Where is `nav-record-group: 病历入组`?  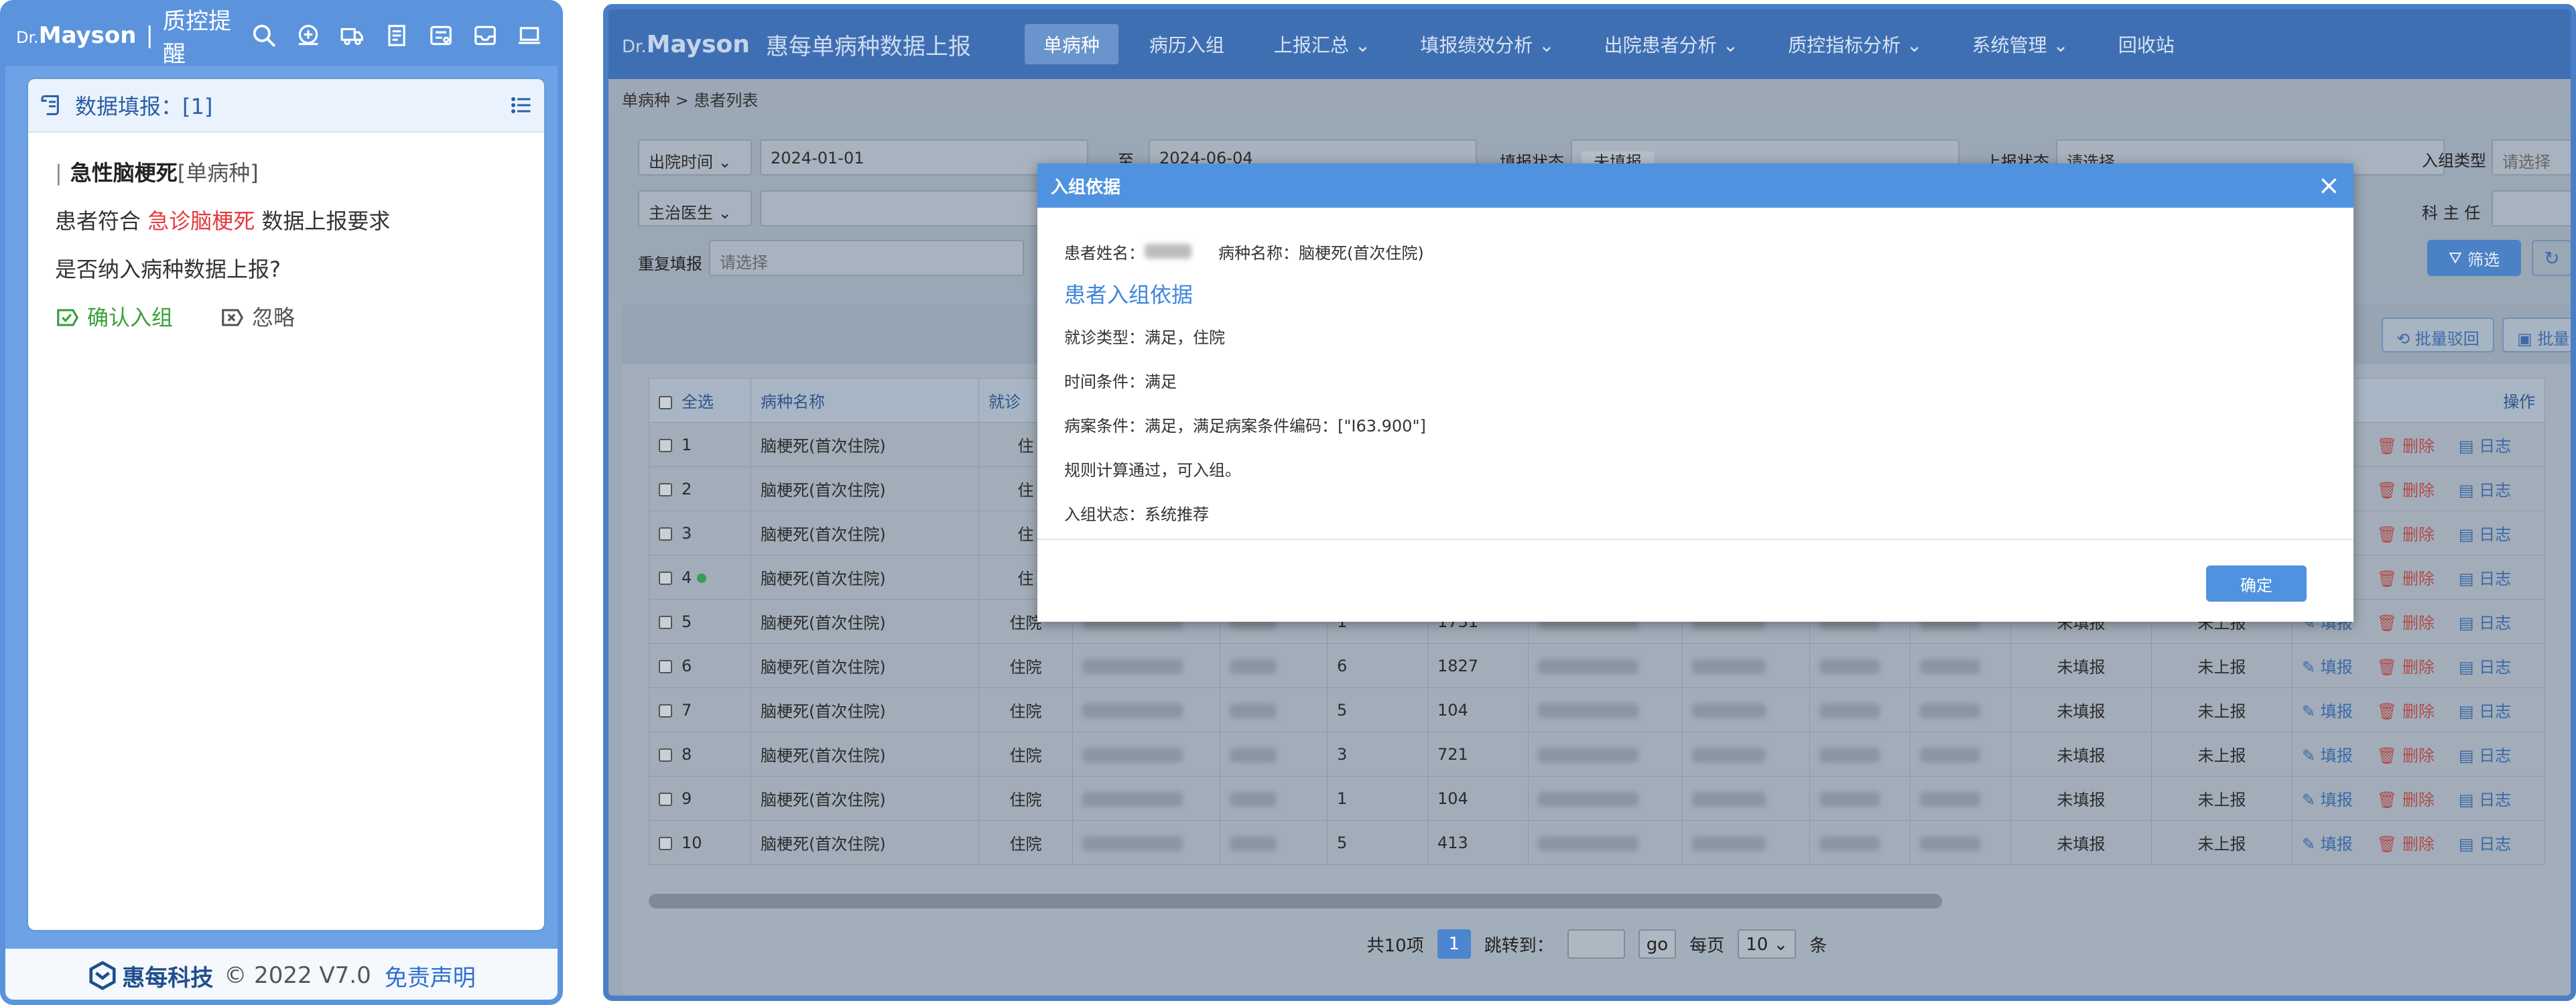 nav-record-group: 病历入组 is located at coordinates (1187, 44).